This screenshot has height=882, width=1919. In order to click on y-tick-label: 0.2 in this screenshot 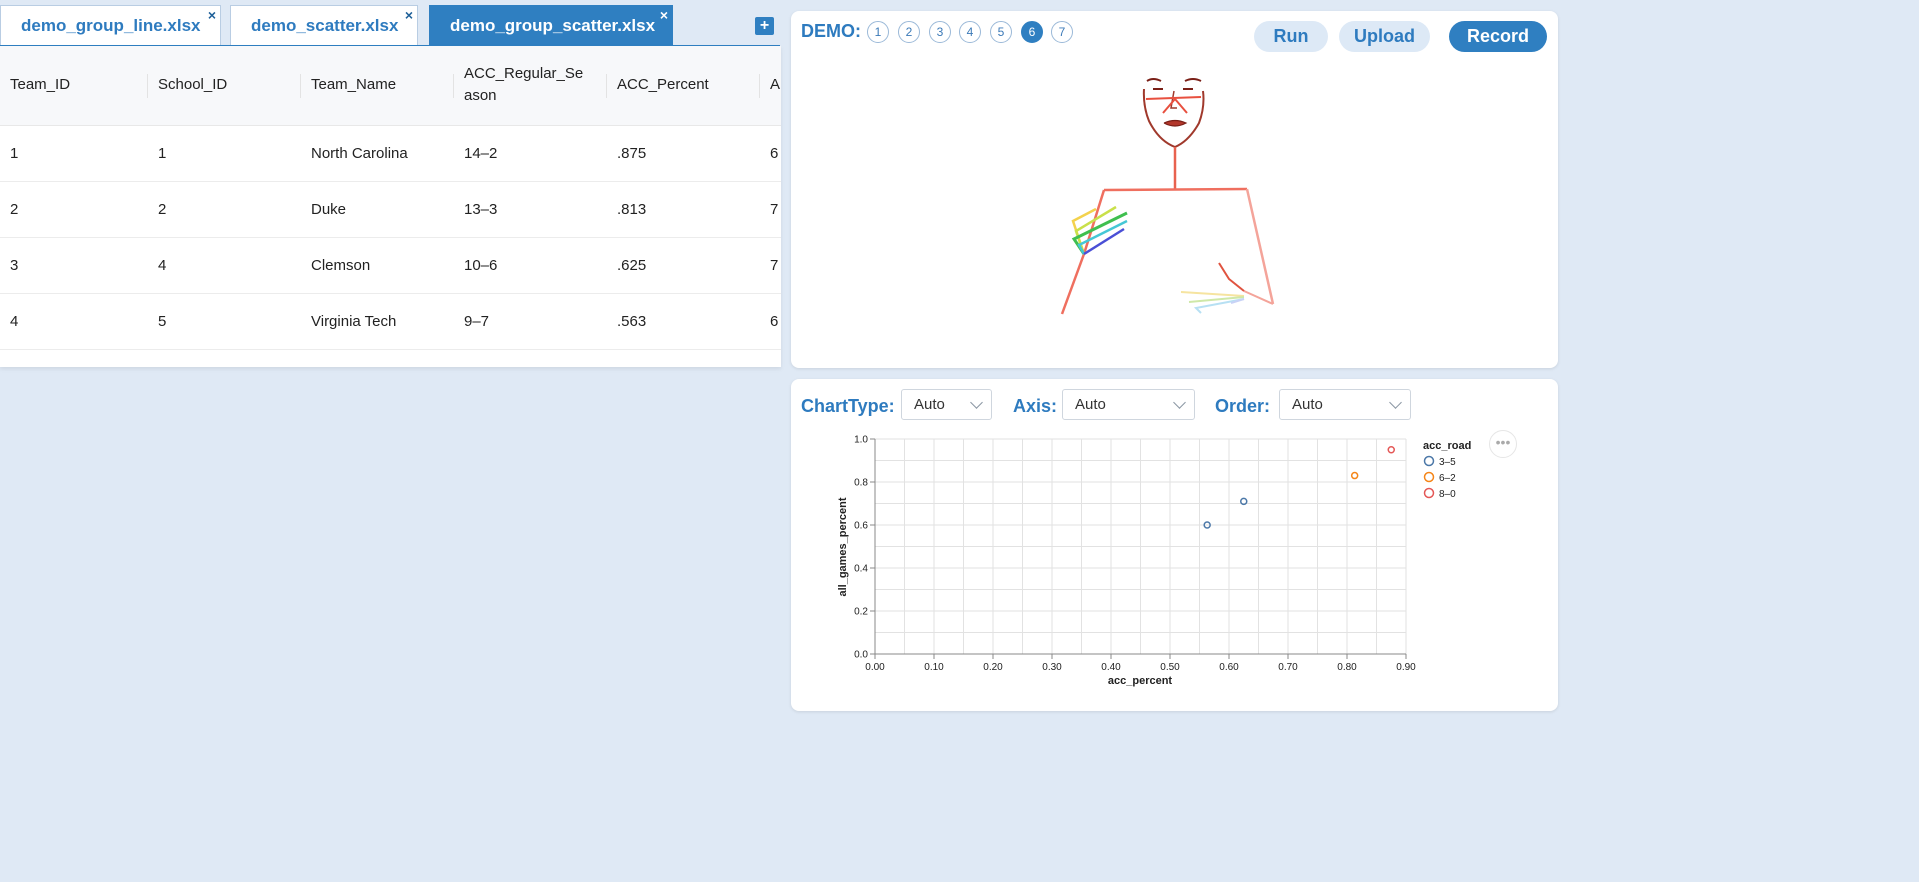, I will do `click(861, 612)`.